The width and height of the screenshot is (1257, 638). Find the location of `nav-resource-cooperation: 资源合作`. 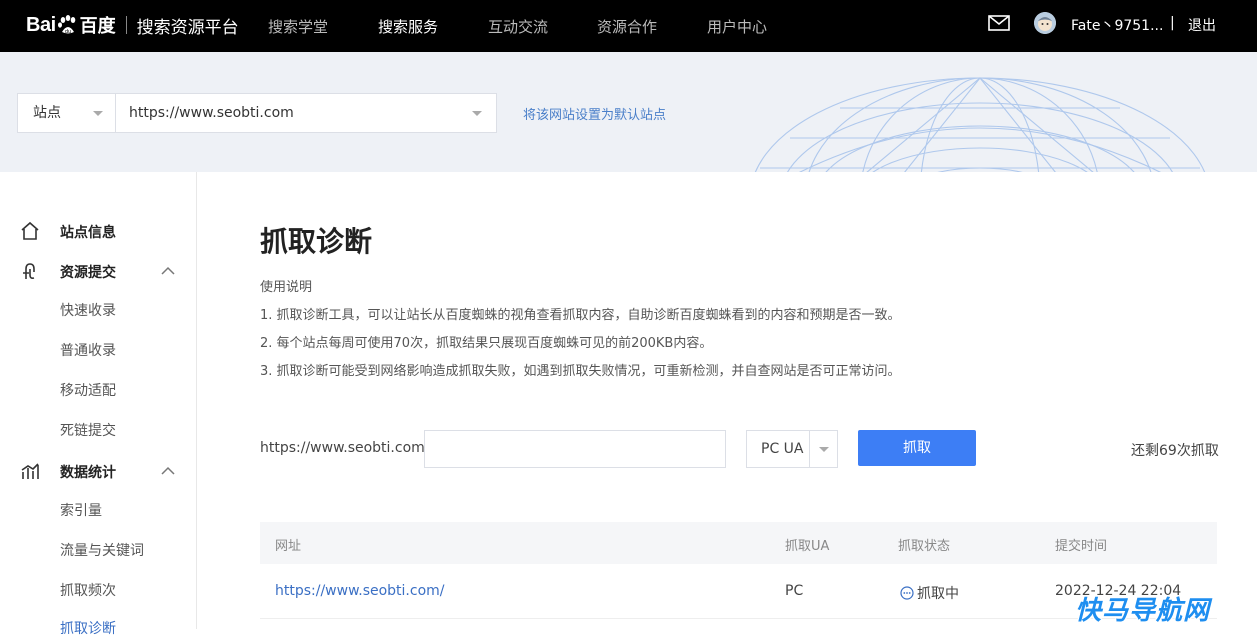

nav-resource-cooperation: 资源合作 is located at coordinates (627, 26).